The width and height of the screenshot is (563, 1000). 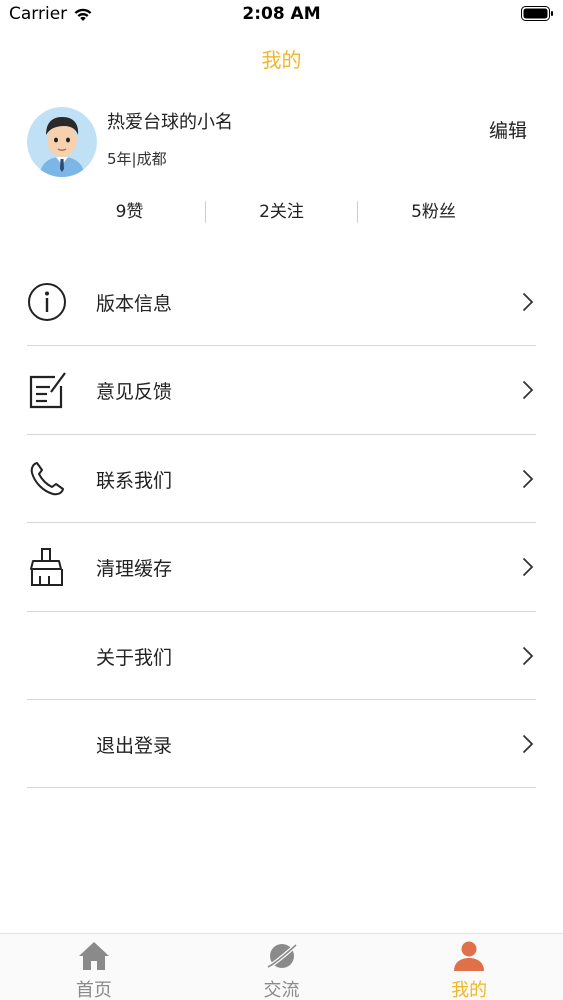 I want to click on page-title: 我的, so click(x=281, y=60).